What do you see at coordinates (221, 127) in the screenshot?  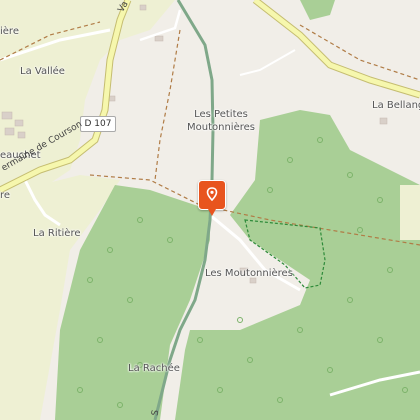 I see `place-label-line2: Moutonnières` at bounding box center [221, 127].